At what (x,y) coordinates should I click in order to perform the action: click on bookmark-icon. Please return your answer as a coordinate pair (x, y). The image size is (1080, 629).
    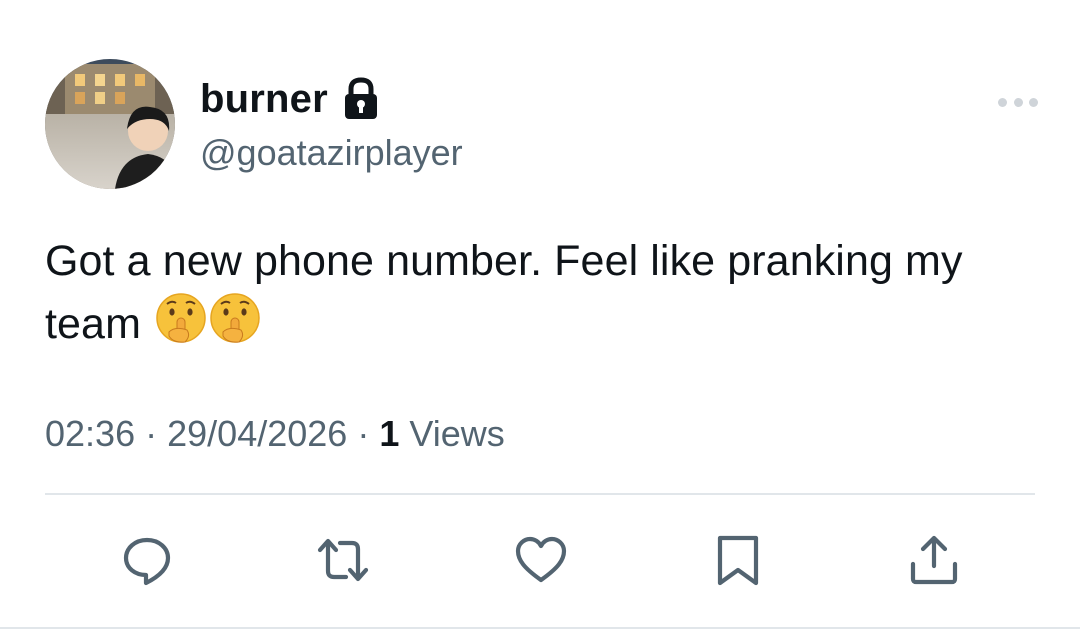
    Looking at the image, I should click on (738, 560).